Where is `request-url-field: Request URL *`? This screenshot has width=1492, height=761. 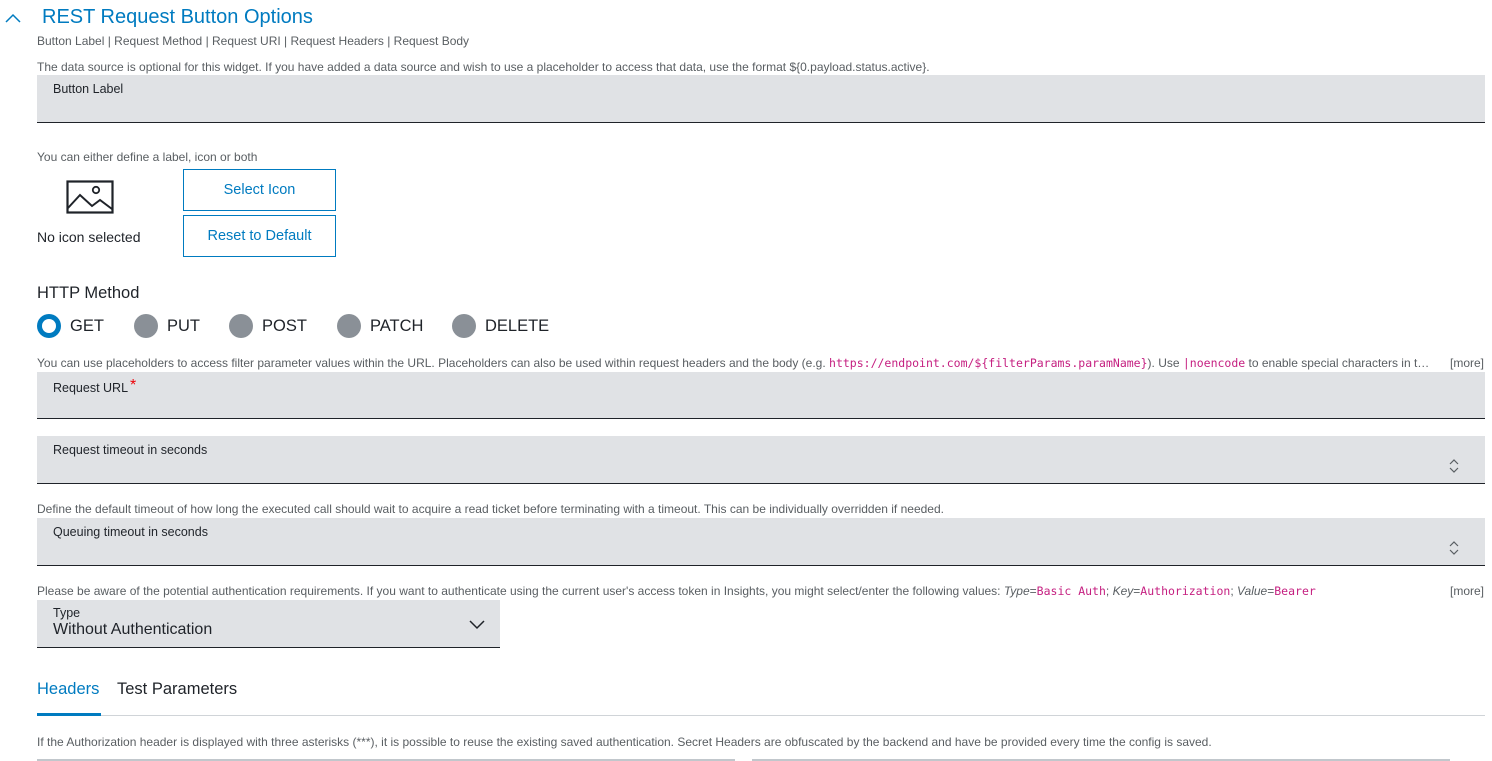
request-url-field: Request URL * is located at coordinates (761, 395).